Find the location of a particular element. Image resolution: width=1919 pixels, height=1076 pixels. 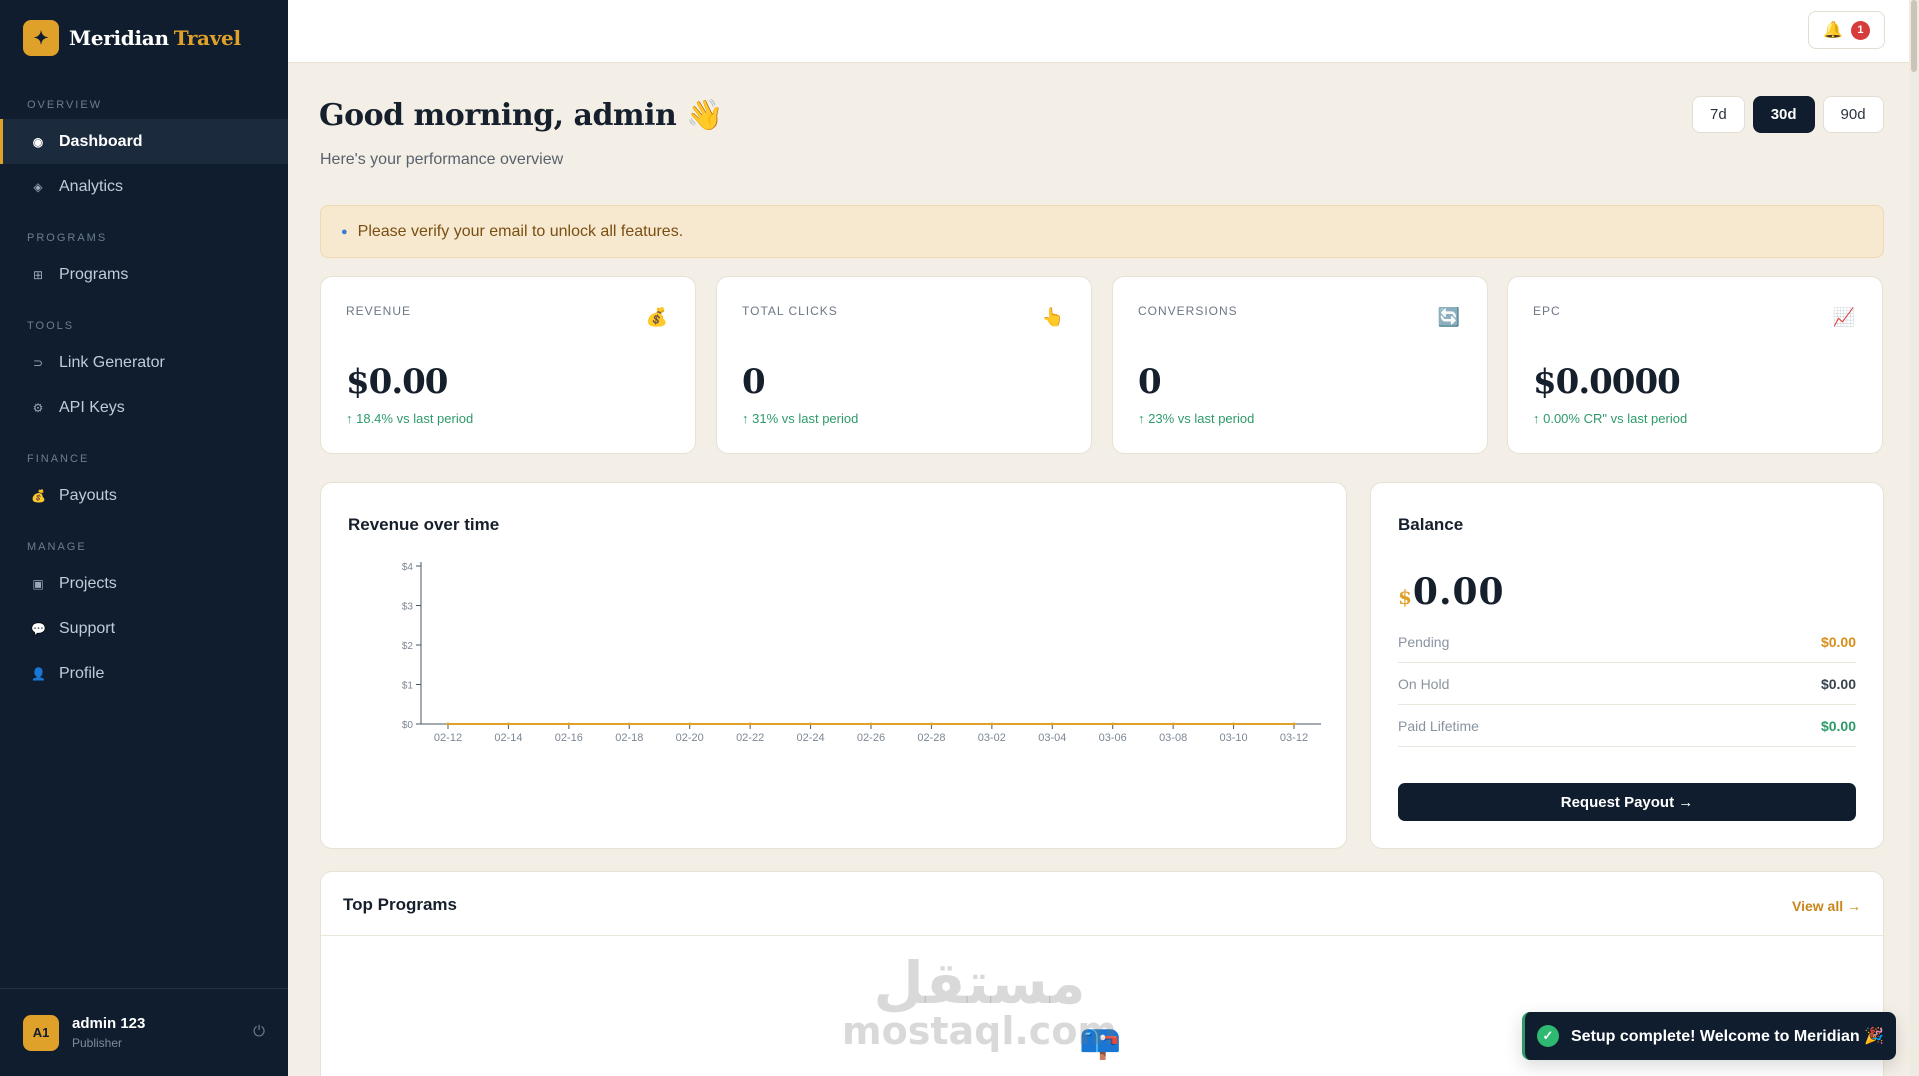

sidebar-item-dashboard: ◉ Dashboard is located at coordinates (144, 141).